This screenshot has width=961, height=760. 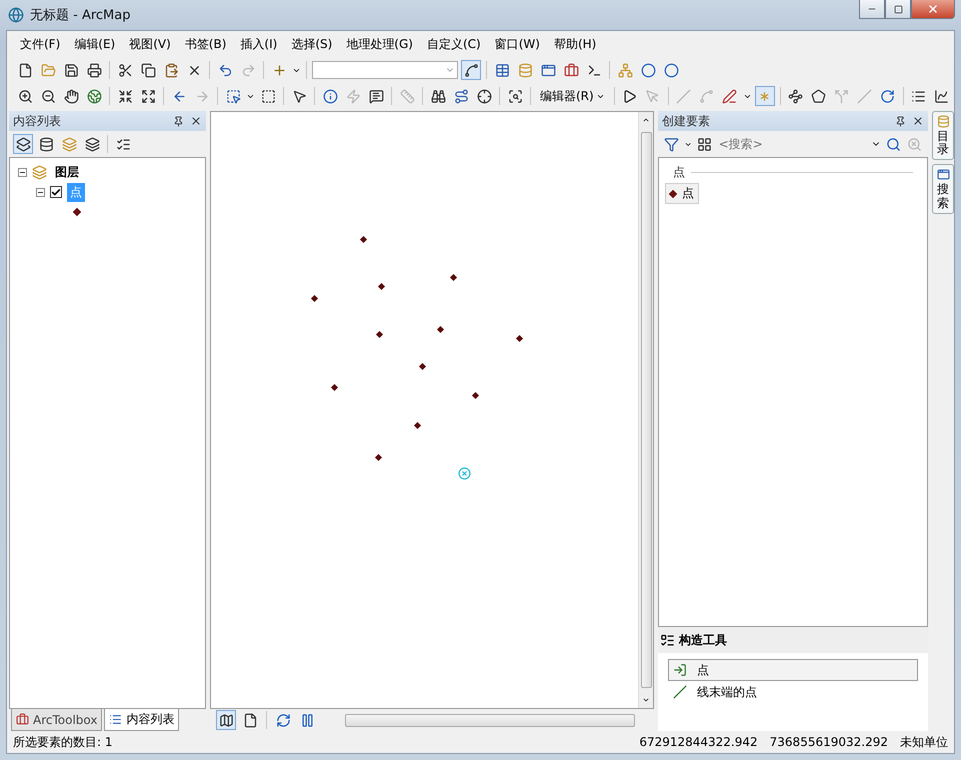 What do you see at coordinates (454, 44) in the screenshot?
I see `menu-item: 自定义(C)` at bounding box center [454, 44].